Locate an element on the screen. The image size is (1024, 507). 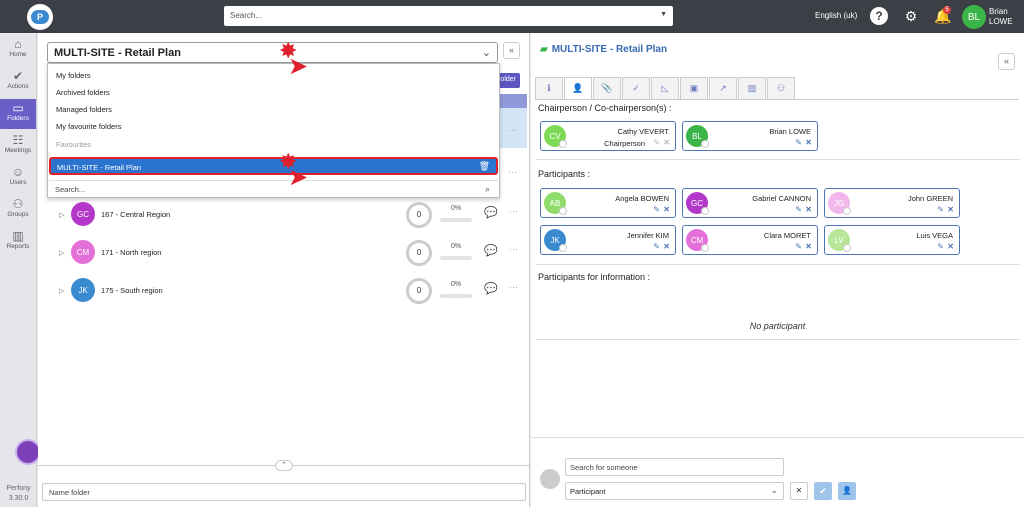
sidebar-item-label: Meetings is located at coordinates (18, 150).